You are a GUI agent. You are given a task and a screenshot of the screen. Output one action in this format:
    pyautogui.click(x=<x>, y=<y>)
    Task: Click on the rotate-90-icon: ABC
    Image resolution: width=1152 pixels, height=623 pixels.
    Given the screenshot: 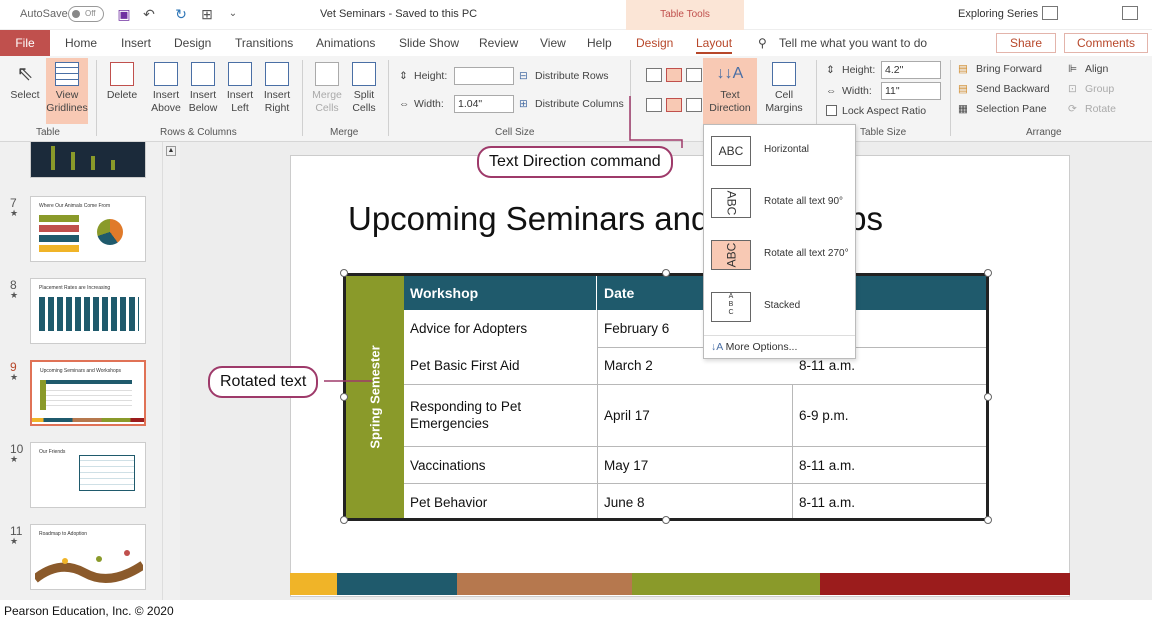 What is the action you would take?
    pyautogui.click(x=731, y=203)
    